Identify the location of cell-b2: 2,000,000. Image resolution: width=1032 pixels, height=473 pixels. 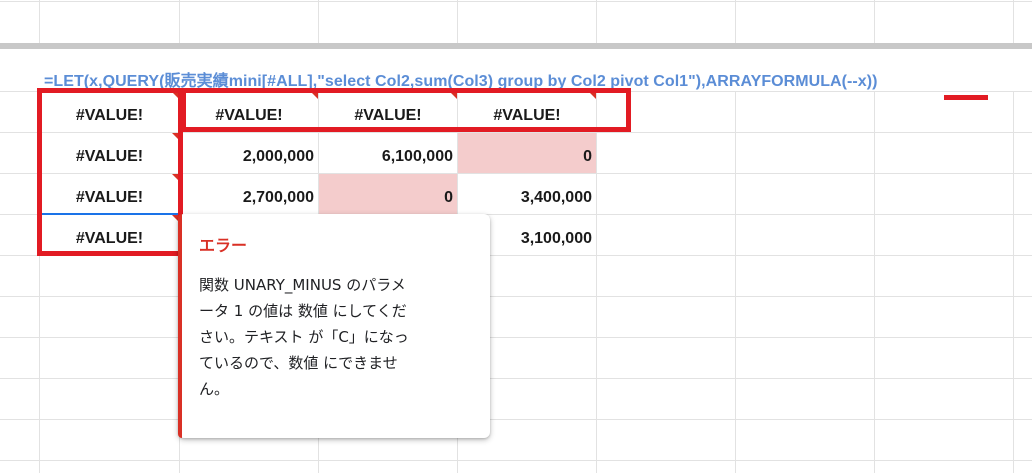
(249, 157).